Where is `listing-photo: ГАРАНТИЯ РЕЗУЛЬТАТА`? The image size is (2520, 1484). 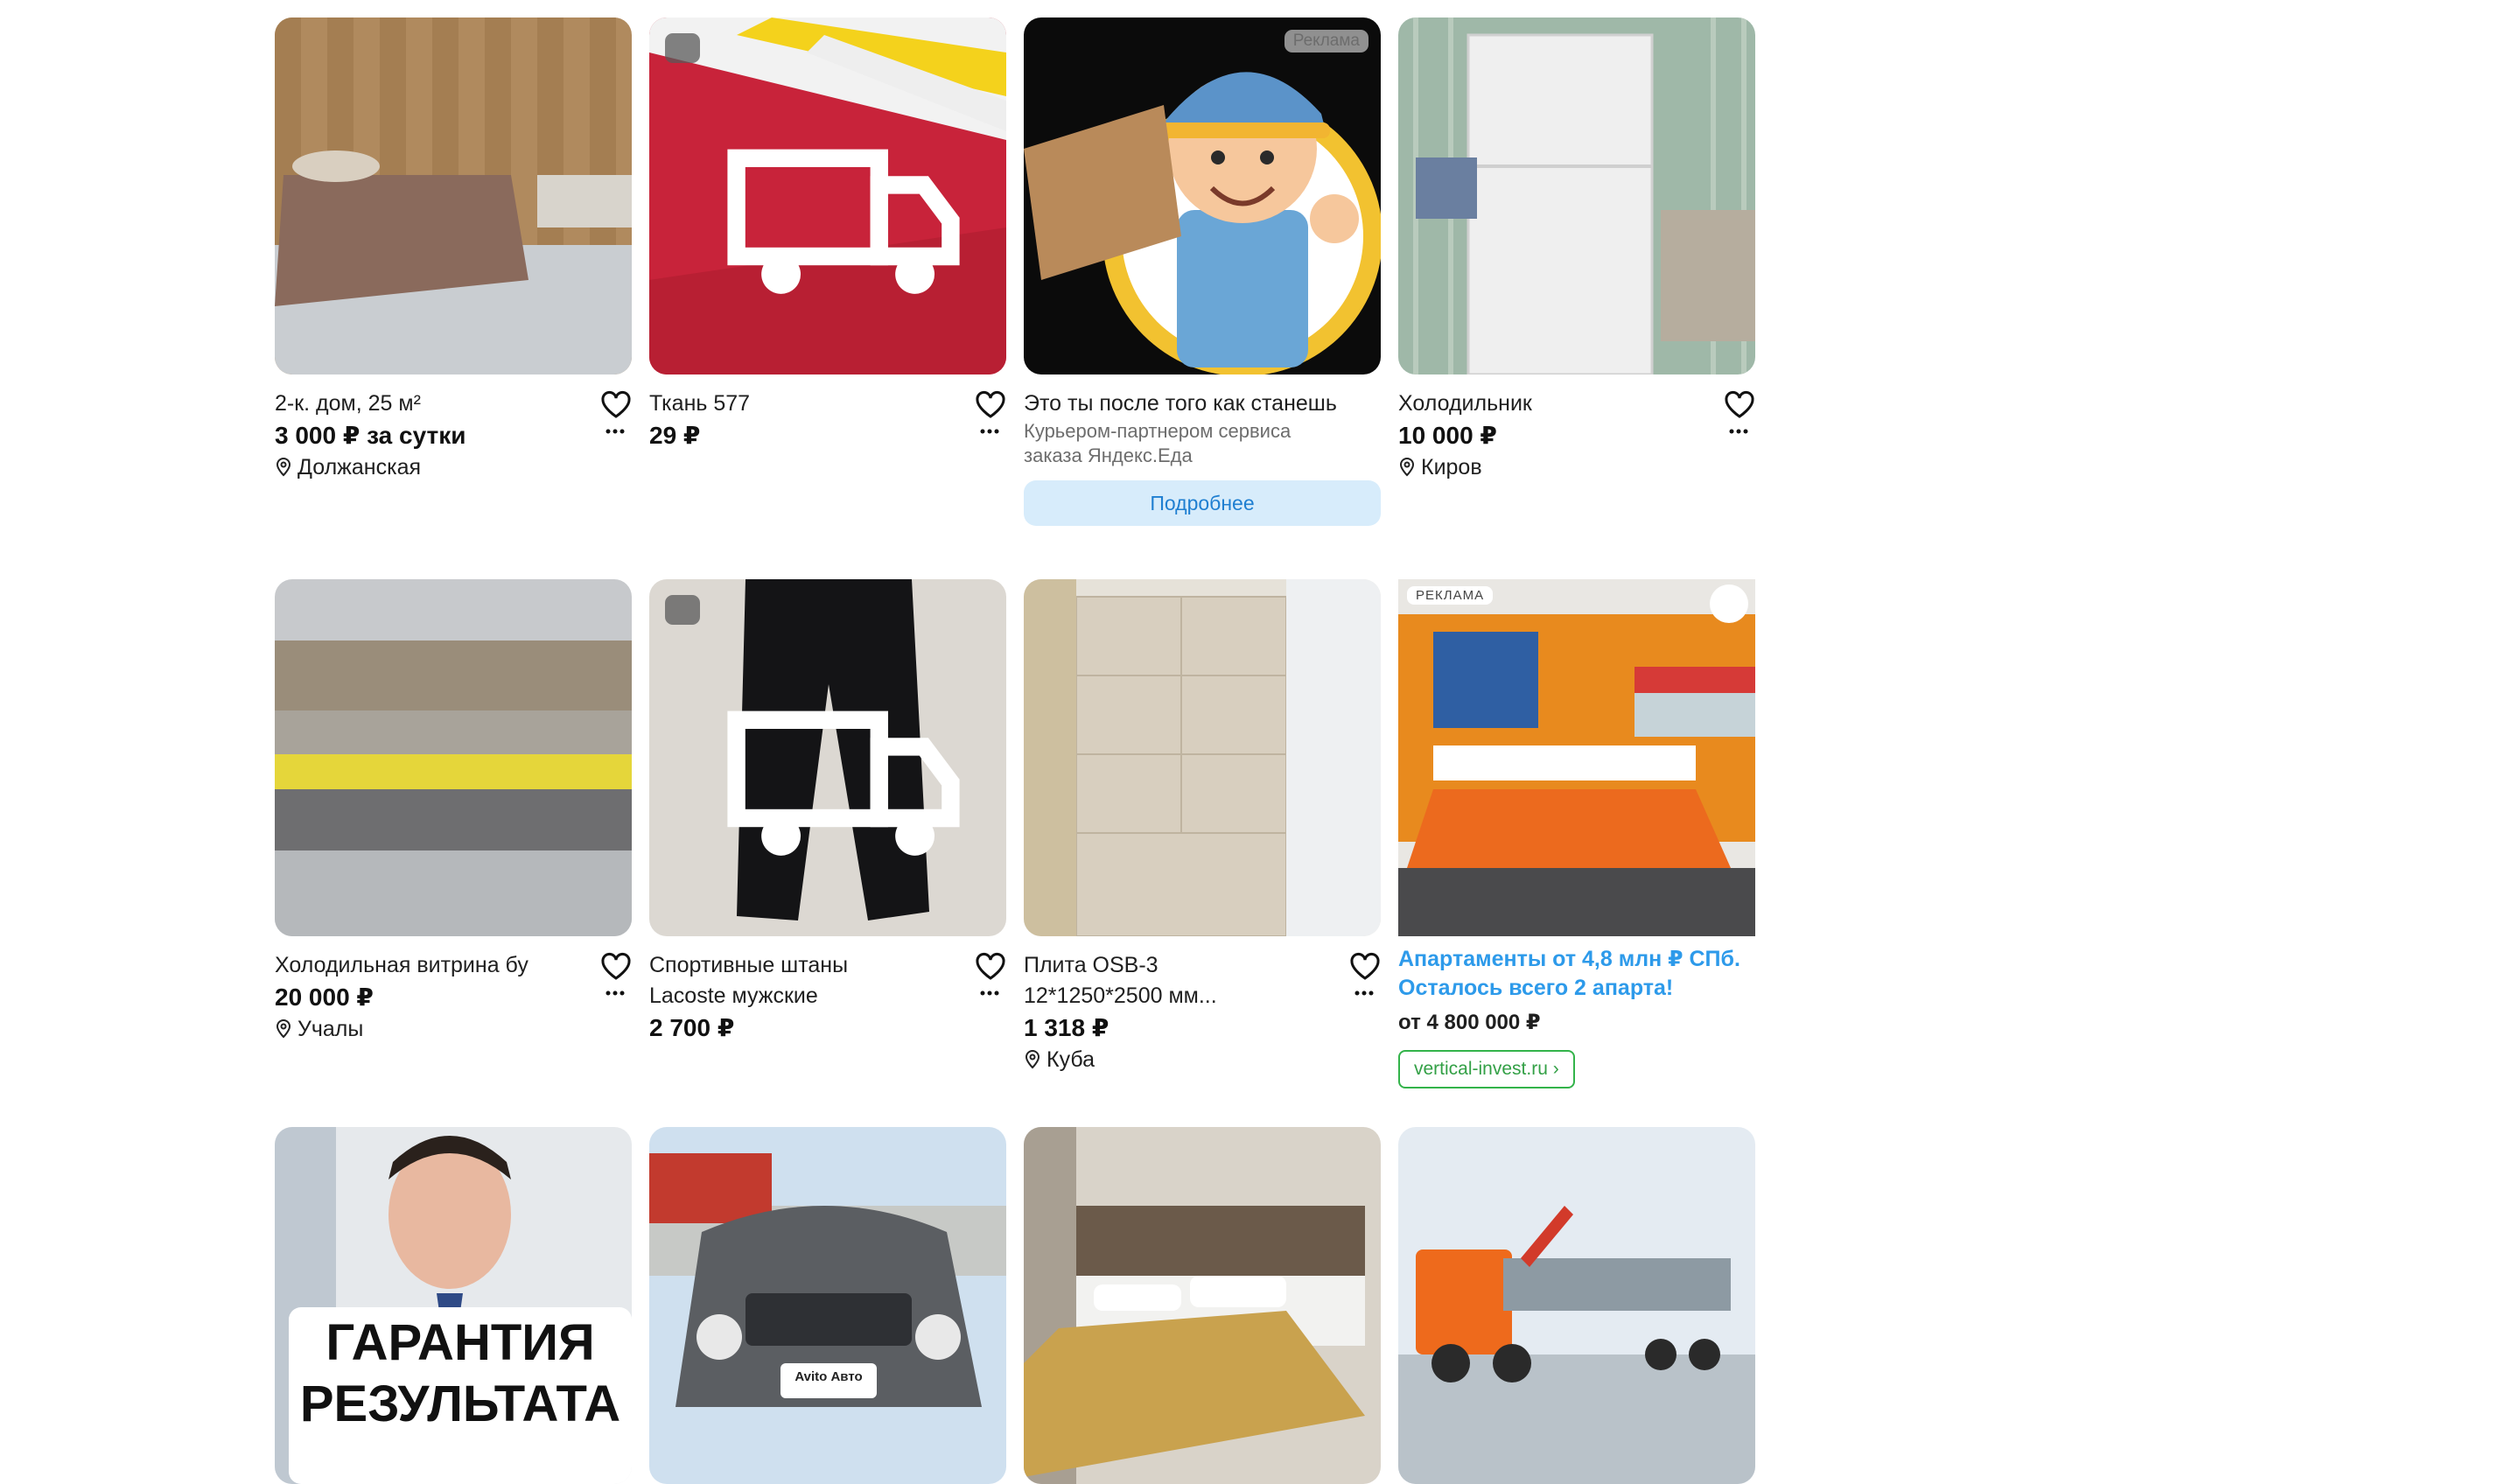
listing-photo: ГАРАНТИЯ РЕЗУЛЬТАТА is located at coordinates (453, 1305).